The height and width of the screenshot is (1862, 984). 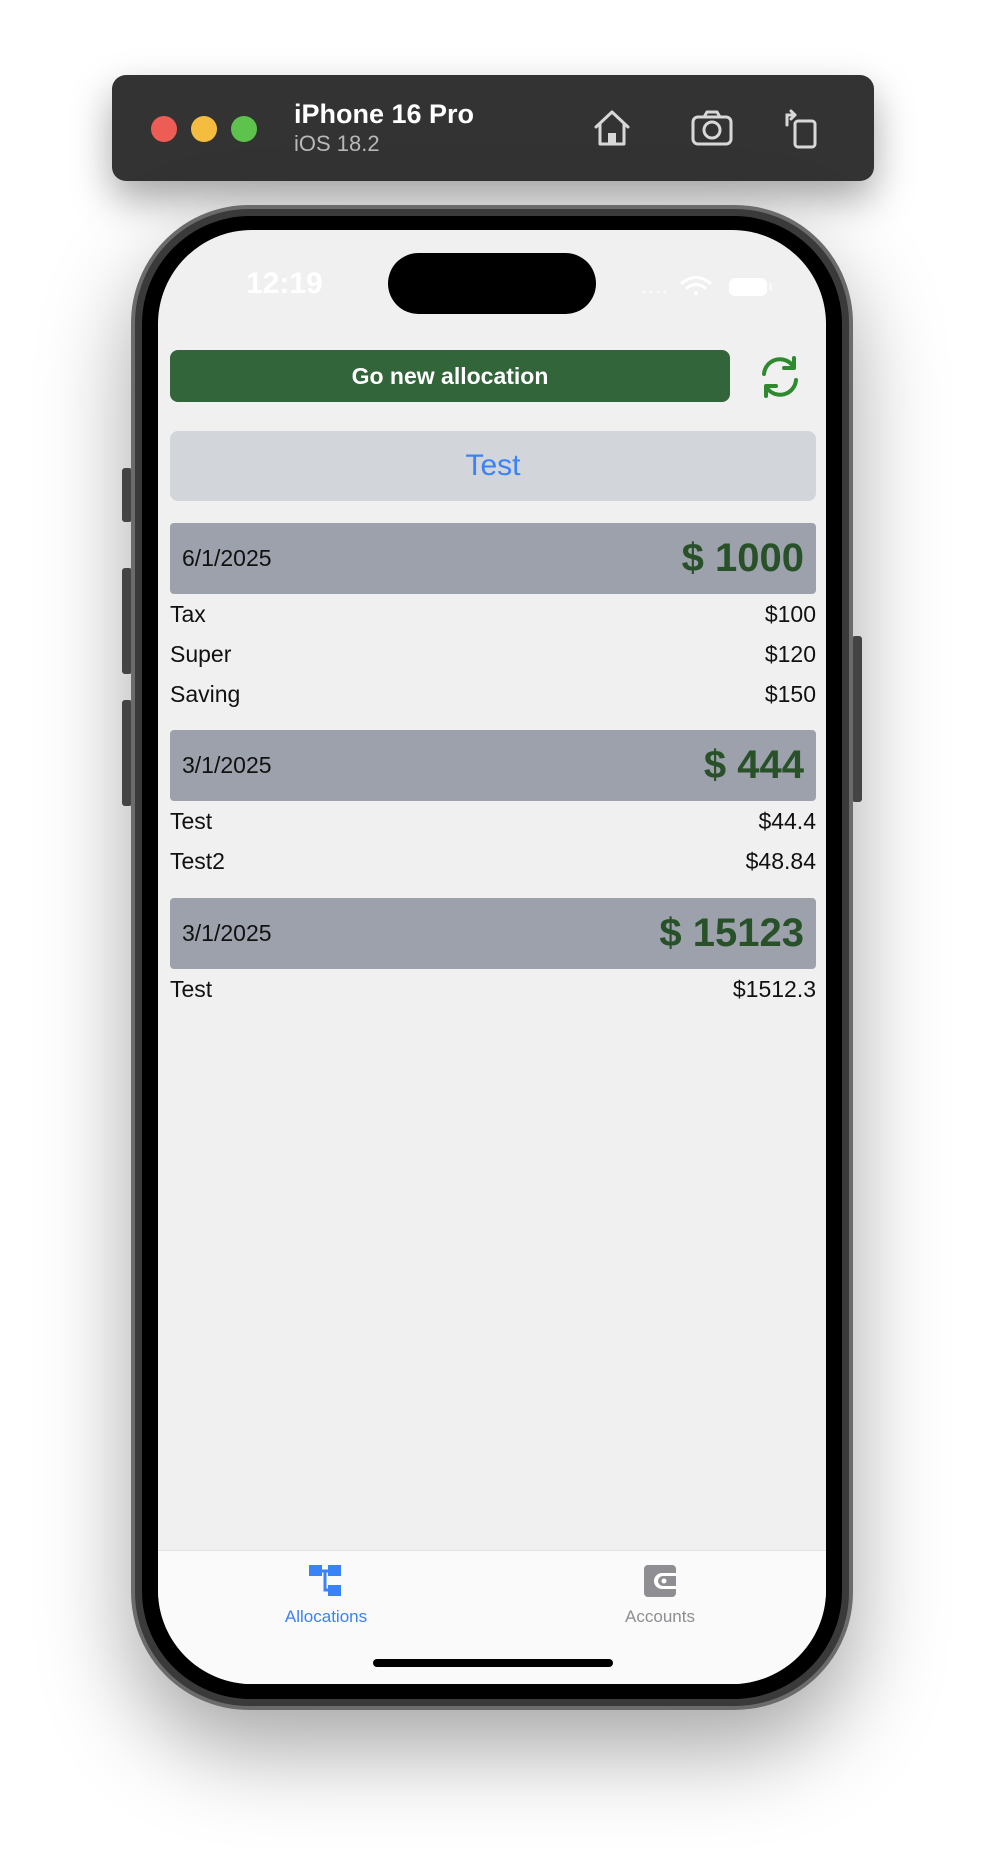 I want to click on tab-allocations-label: Allocations, so click(x=326, y=1616).